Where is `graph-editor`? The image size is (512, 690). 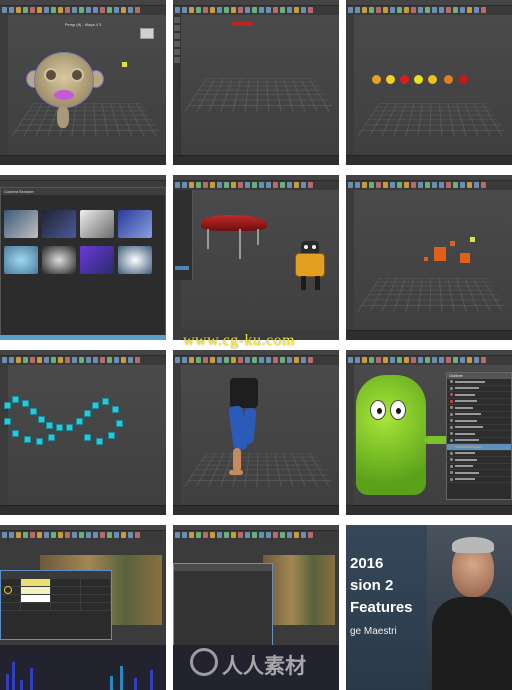 graph-editor is located at coordinates (83, 667).